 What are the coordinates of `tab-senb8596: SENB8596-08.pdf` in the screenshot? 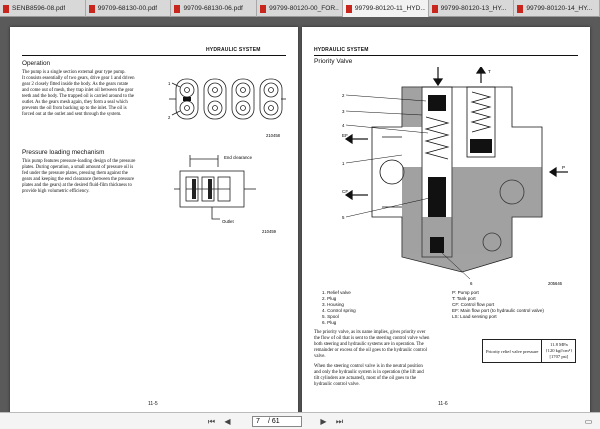 It's located at (43, 8).